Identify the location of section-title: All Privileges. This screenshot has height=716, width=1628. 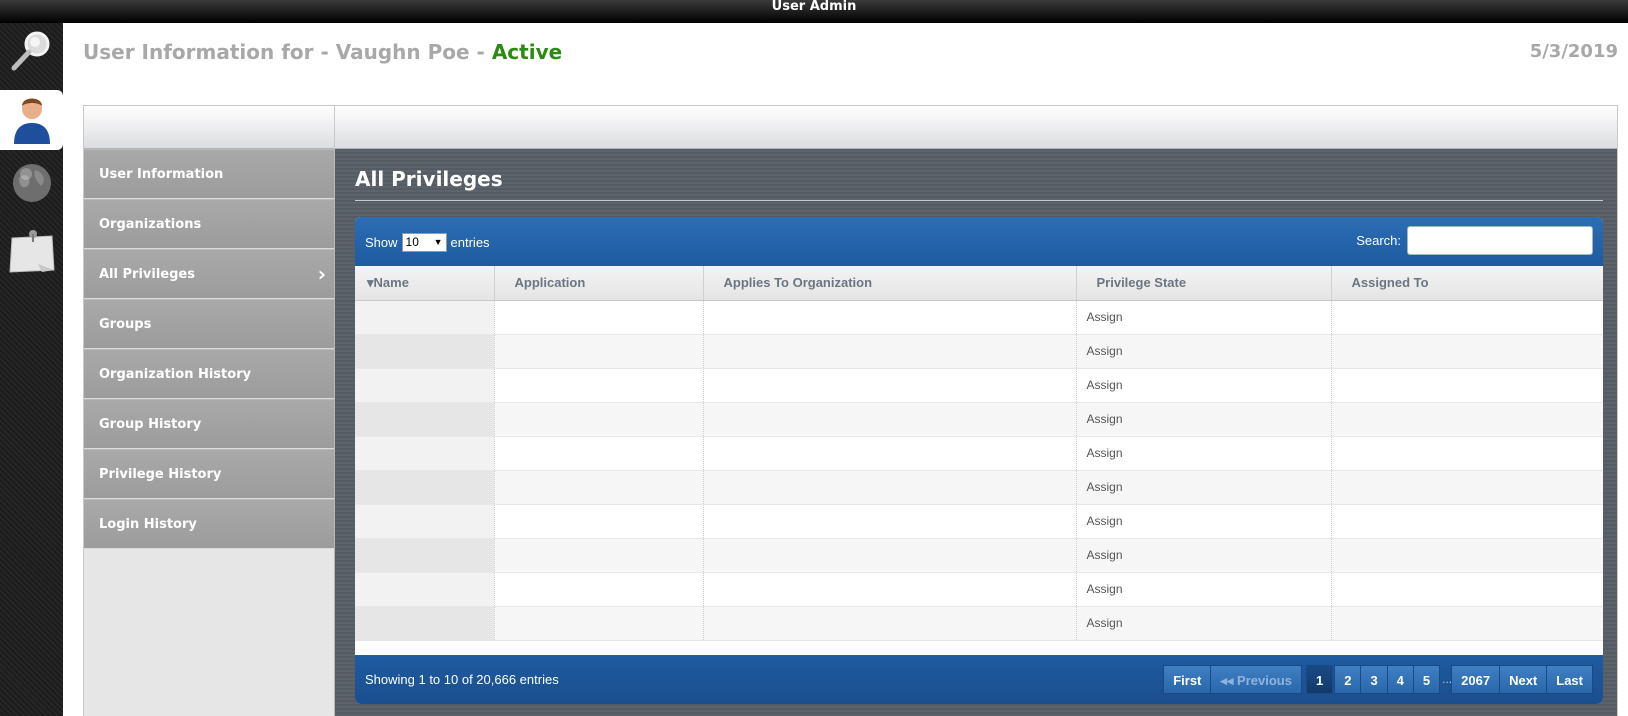
(429, 179).